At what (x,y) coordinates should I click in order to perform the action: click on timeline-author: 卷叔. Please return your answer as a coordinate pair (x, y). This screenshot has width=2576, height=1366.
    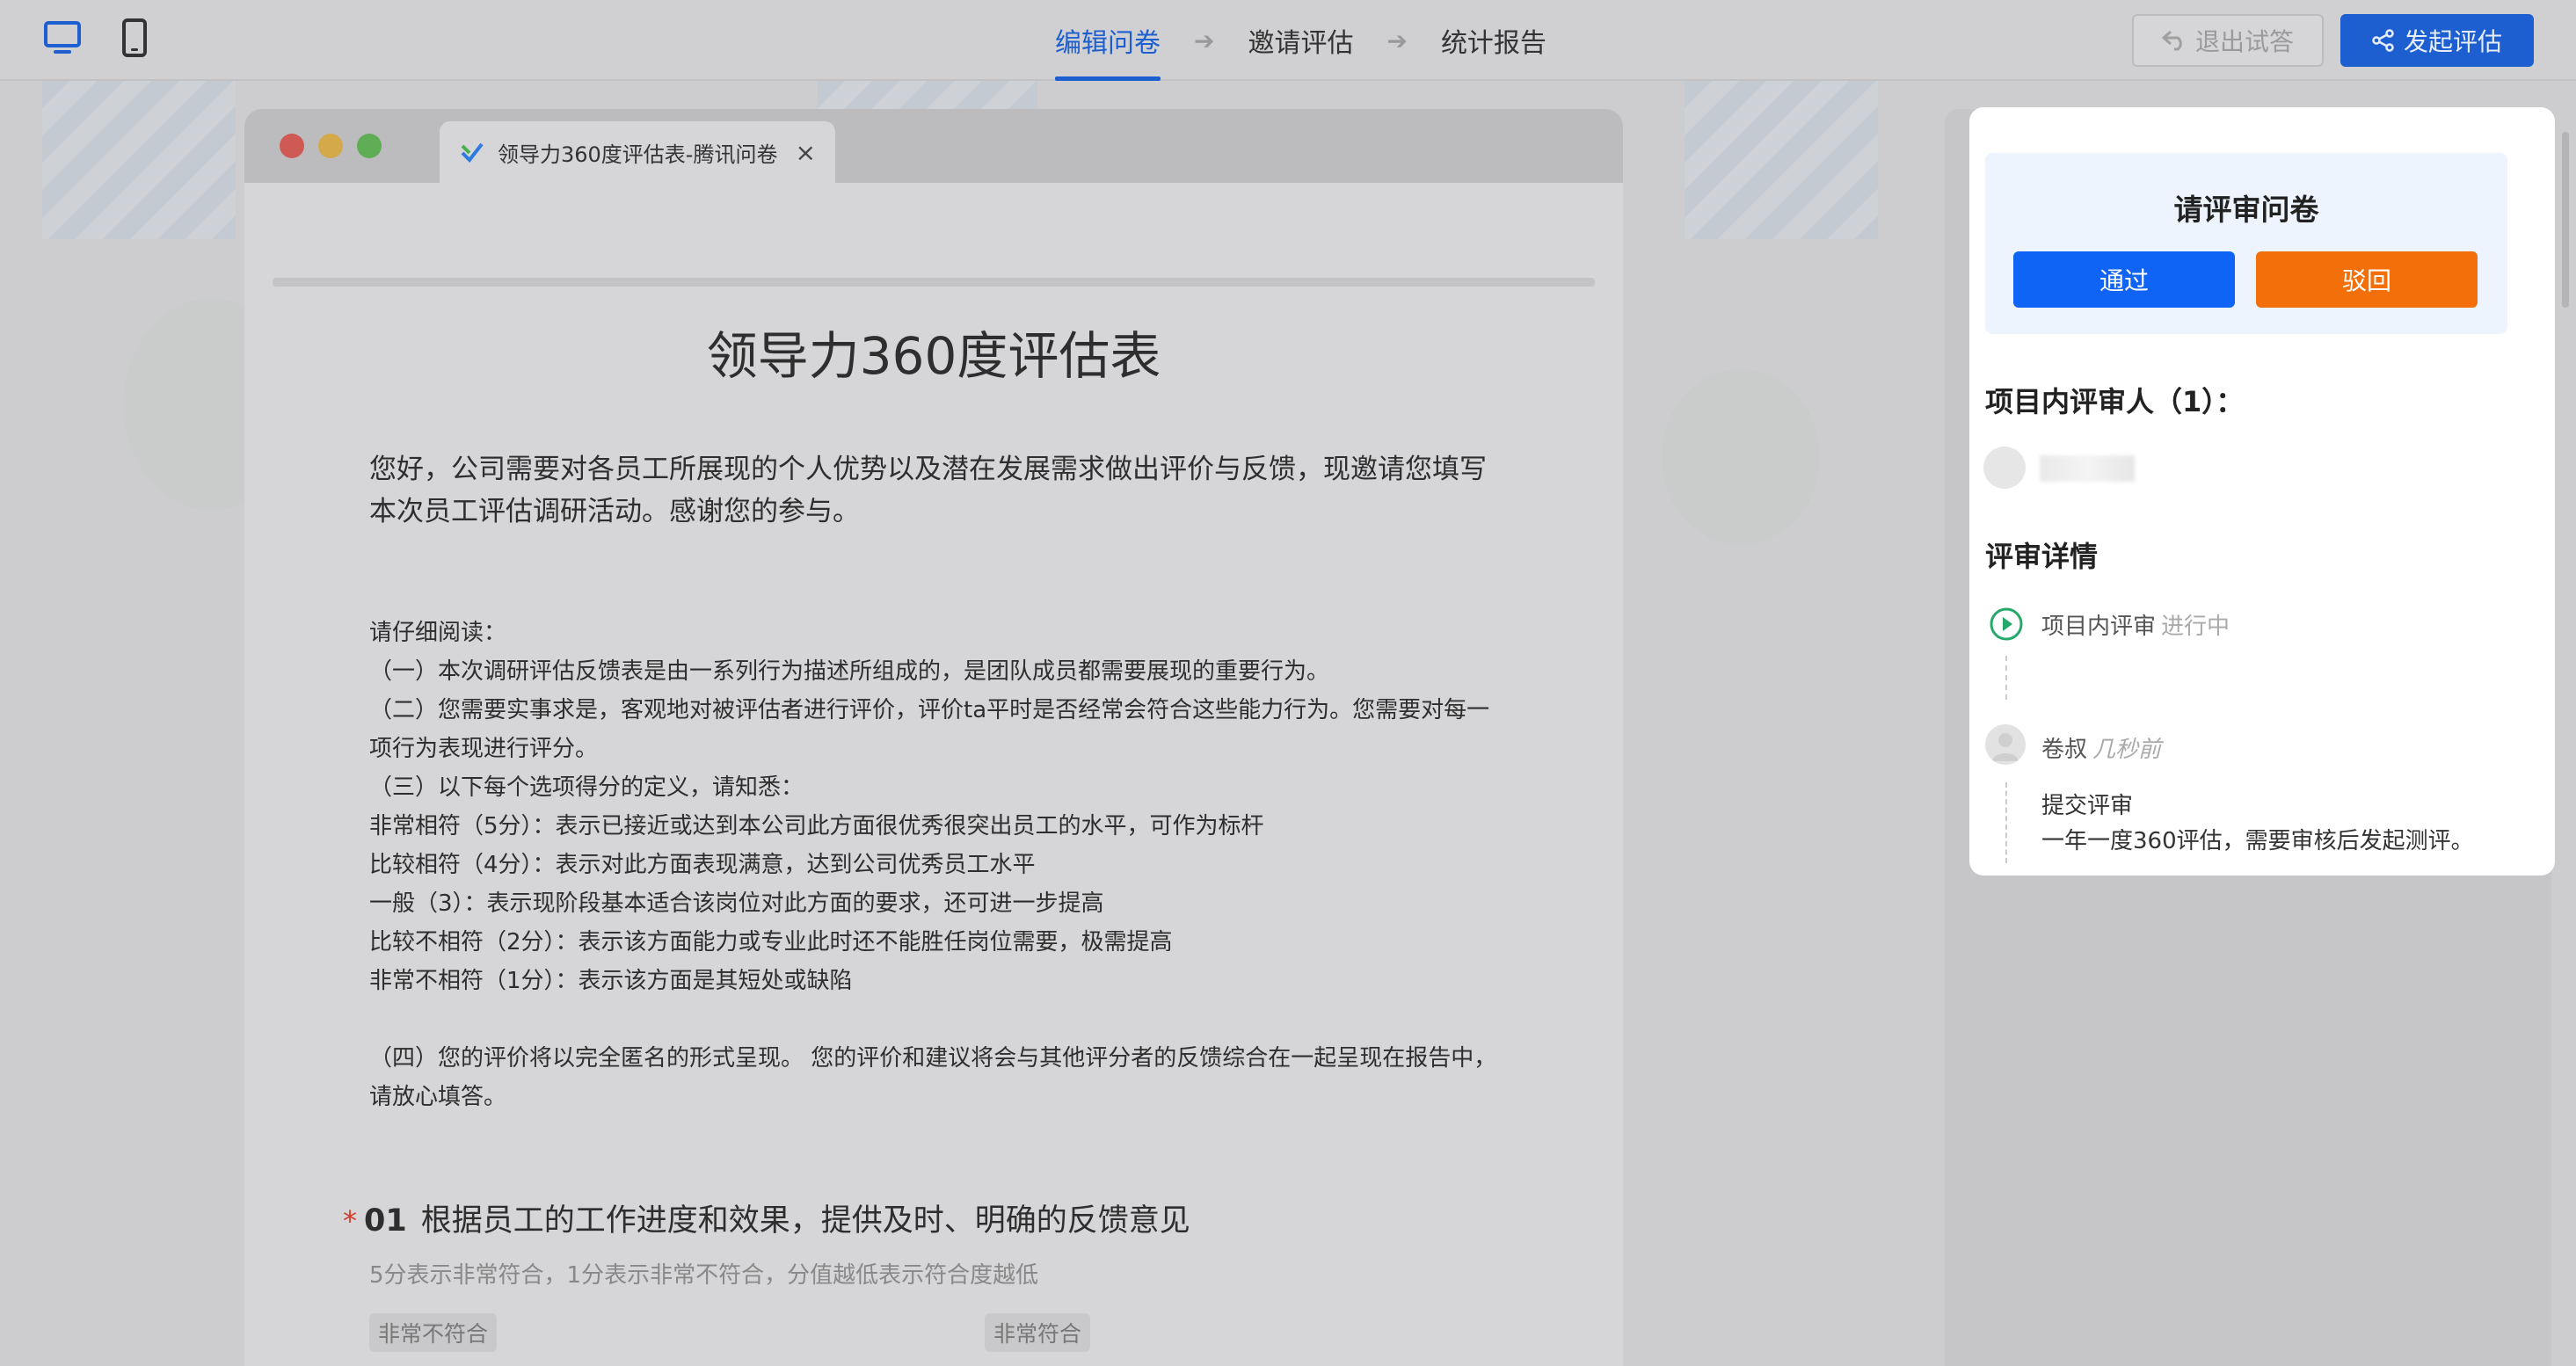
    Looking at the image, I should click on (2064, 750).